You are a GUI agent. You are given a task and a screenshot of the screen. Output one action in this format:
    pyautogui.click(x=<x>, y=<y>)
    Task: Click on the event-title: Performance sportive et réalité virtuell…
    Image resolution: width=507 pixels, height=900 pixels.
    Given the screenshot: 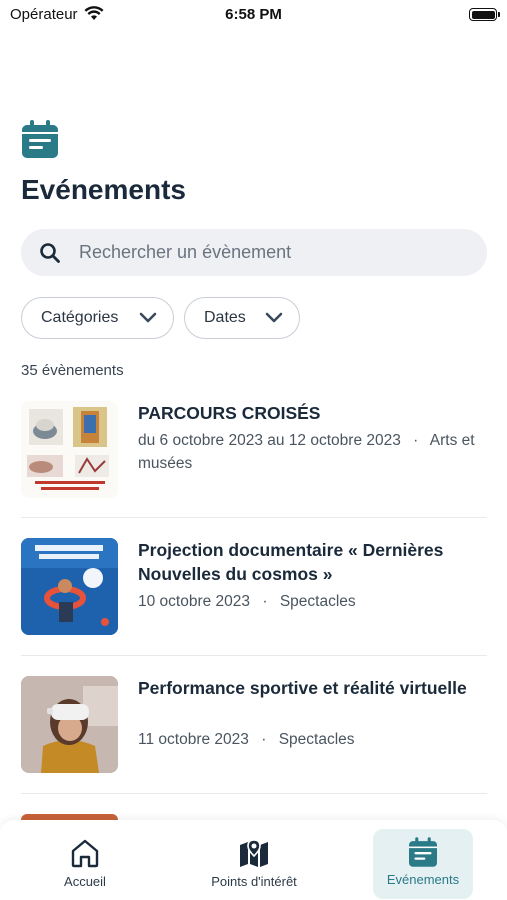 What is the action you would take?
    pyautogui.click(x=302, y=688)
    